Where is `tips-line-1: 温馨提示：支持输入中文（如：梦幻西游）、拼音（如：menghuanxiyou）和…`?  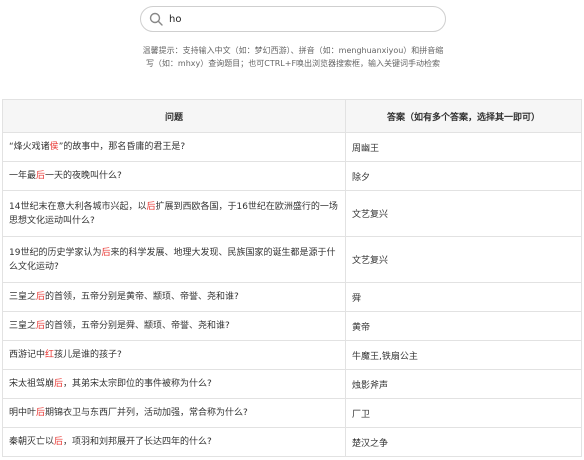 tips-line-1: 温馨提示：支持输入中文（如：梦幻西游）、拼音（如：menghuanxiyou）和… is located at coordinates (293, 50).